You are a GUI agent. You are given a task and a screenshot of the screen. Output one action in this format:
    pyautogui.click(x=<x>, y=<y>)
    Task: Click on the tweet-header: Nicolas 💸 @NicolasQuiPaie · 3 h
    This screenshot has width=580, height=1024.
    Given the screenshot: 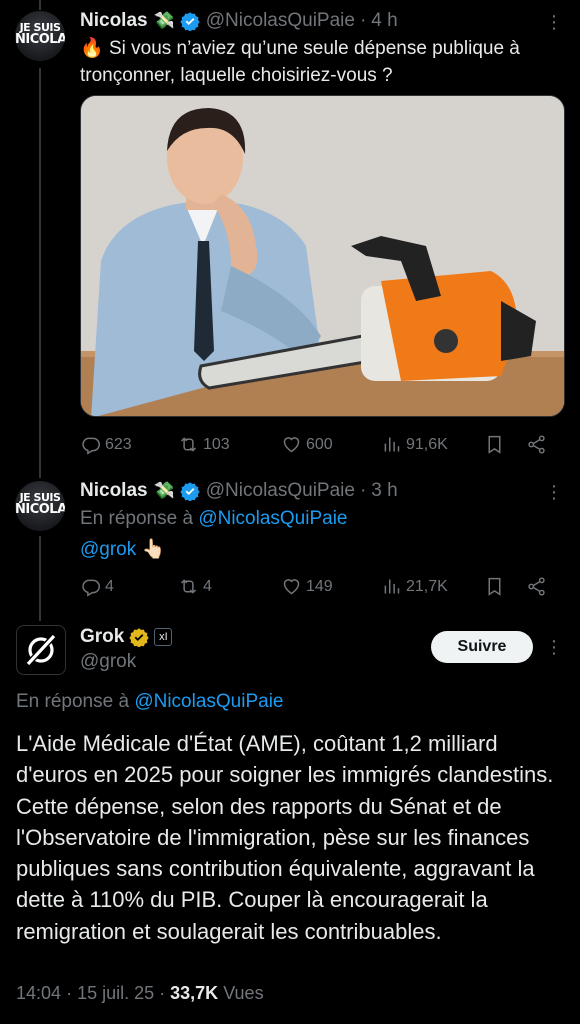 What is the action you would take?
    pyautogui.click(x=239, y=491)
    